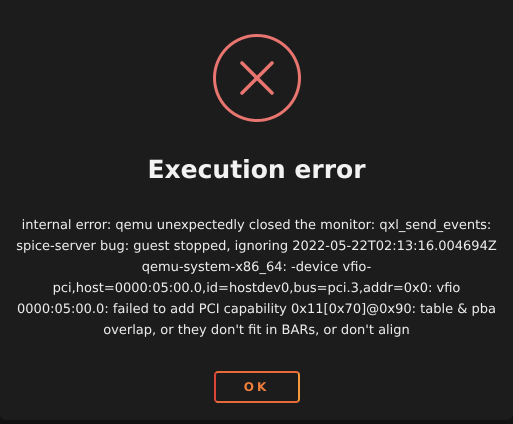  I want to click on ok-button: OK, so click(257, 386).